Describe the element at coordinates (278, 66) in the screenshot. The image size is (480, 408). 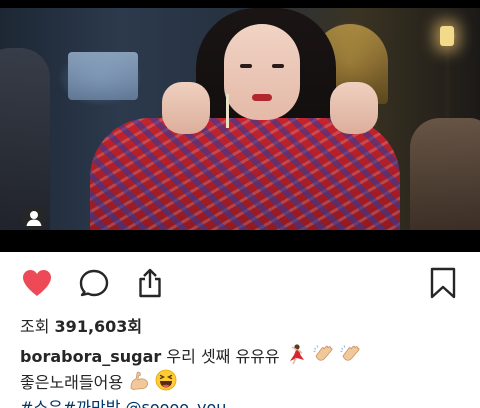
I see `dancer-eye-right` at that location.